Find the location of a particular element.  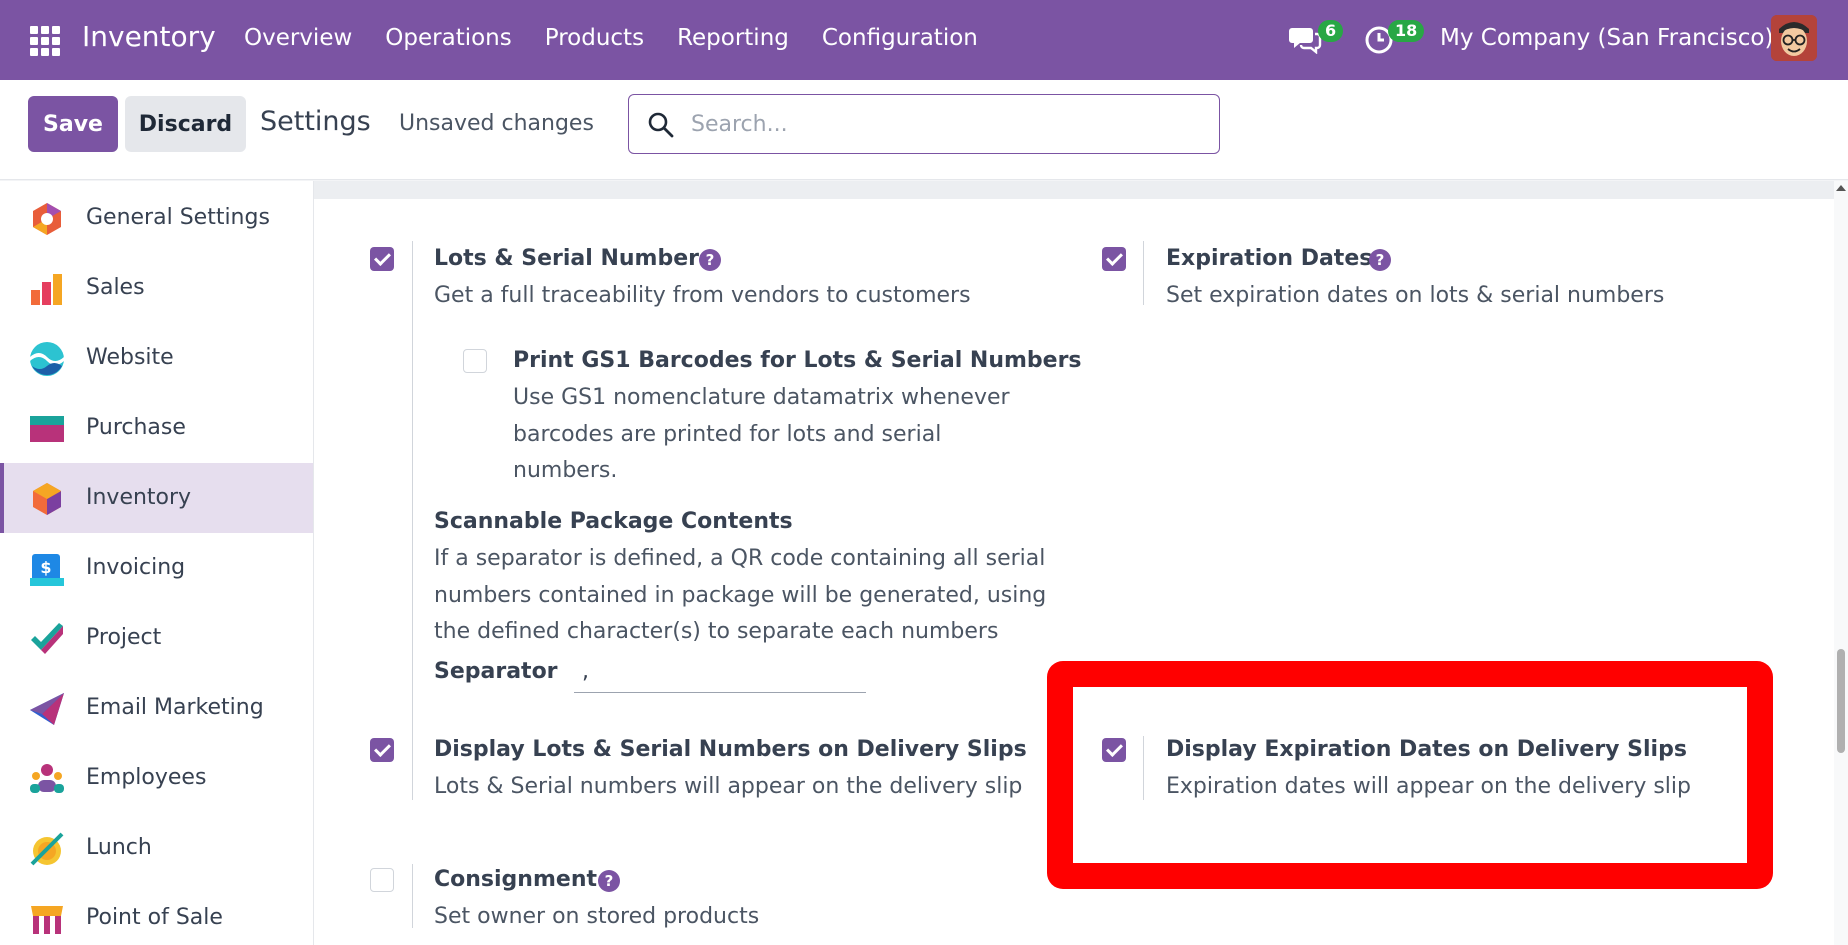

sidebar-item-point-of-sale: Point of Sale is located at coordinates (156, 914).